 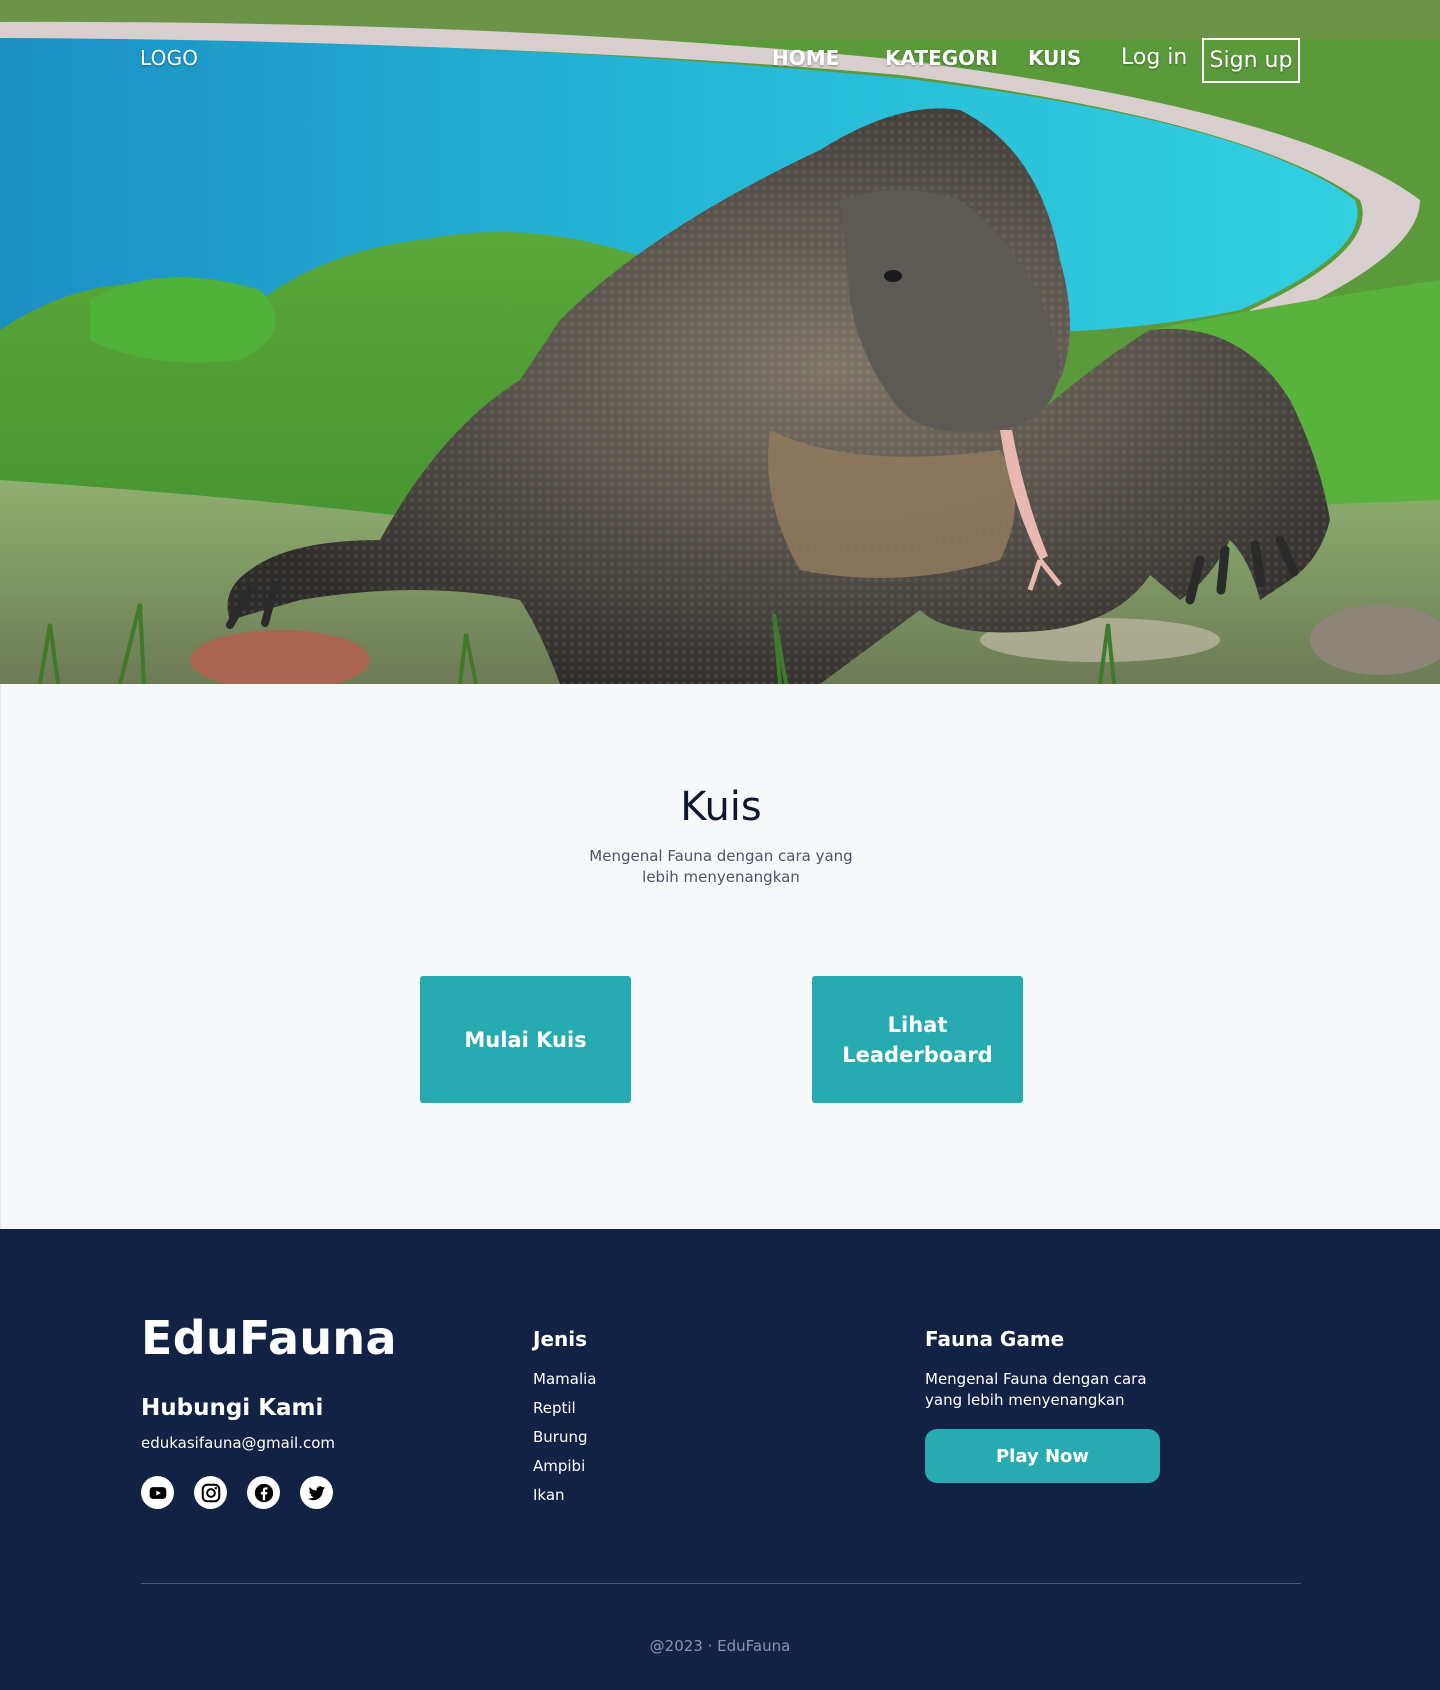 What do you see at coordinates (995, 1339) in the screenshot?
I see `fauna-game-heading: Fauna Game` at bounding box center [995, 1339].